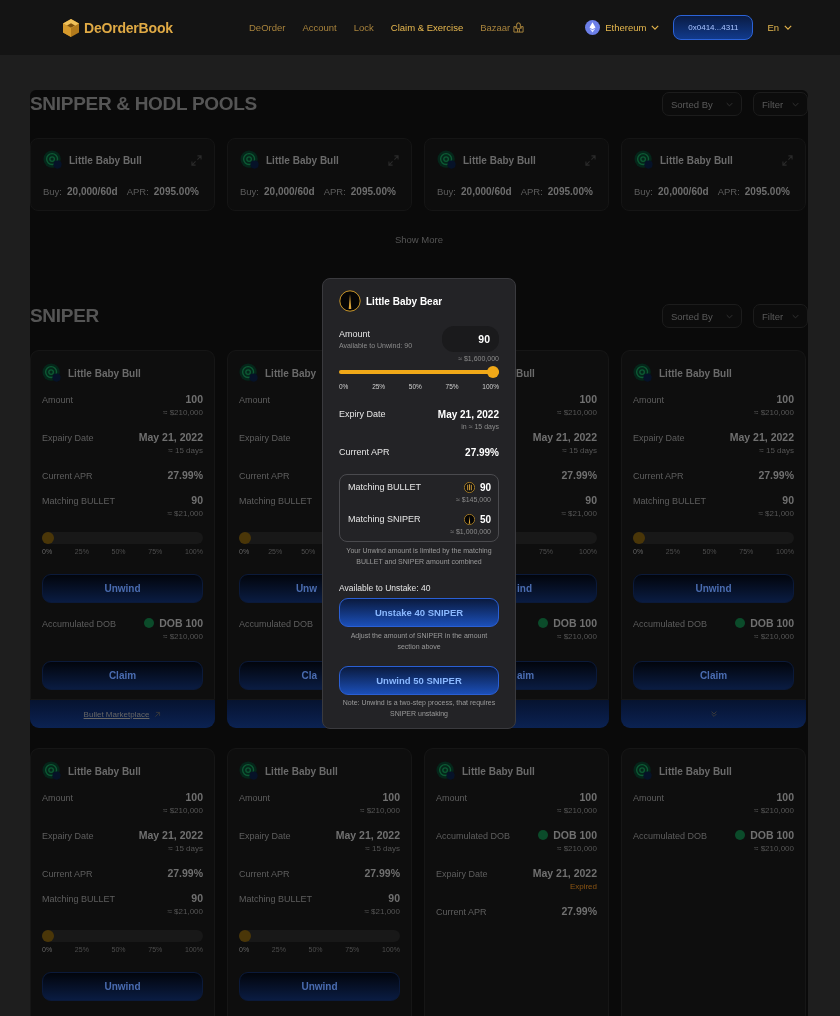 The height and width of the screenshot is (1016, 840). Describe the element at coordinates (92, 191) in the screenshot. I see `buy-value: 20,000/60d` at that location.